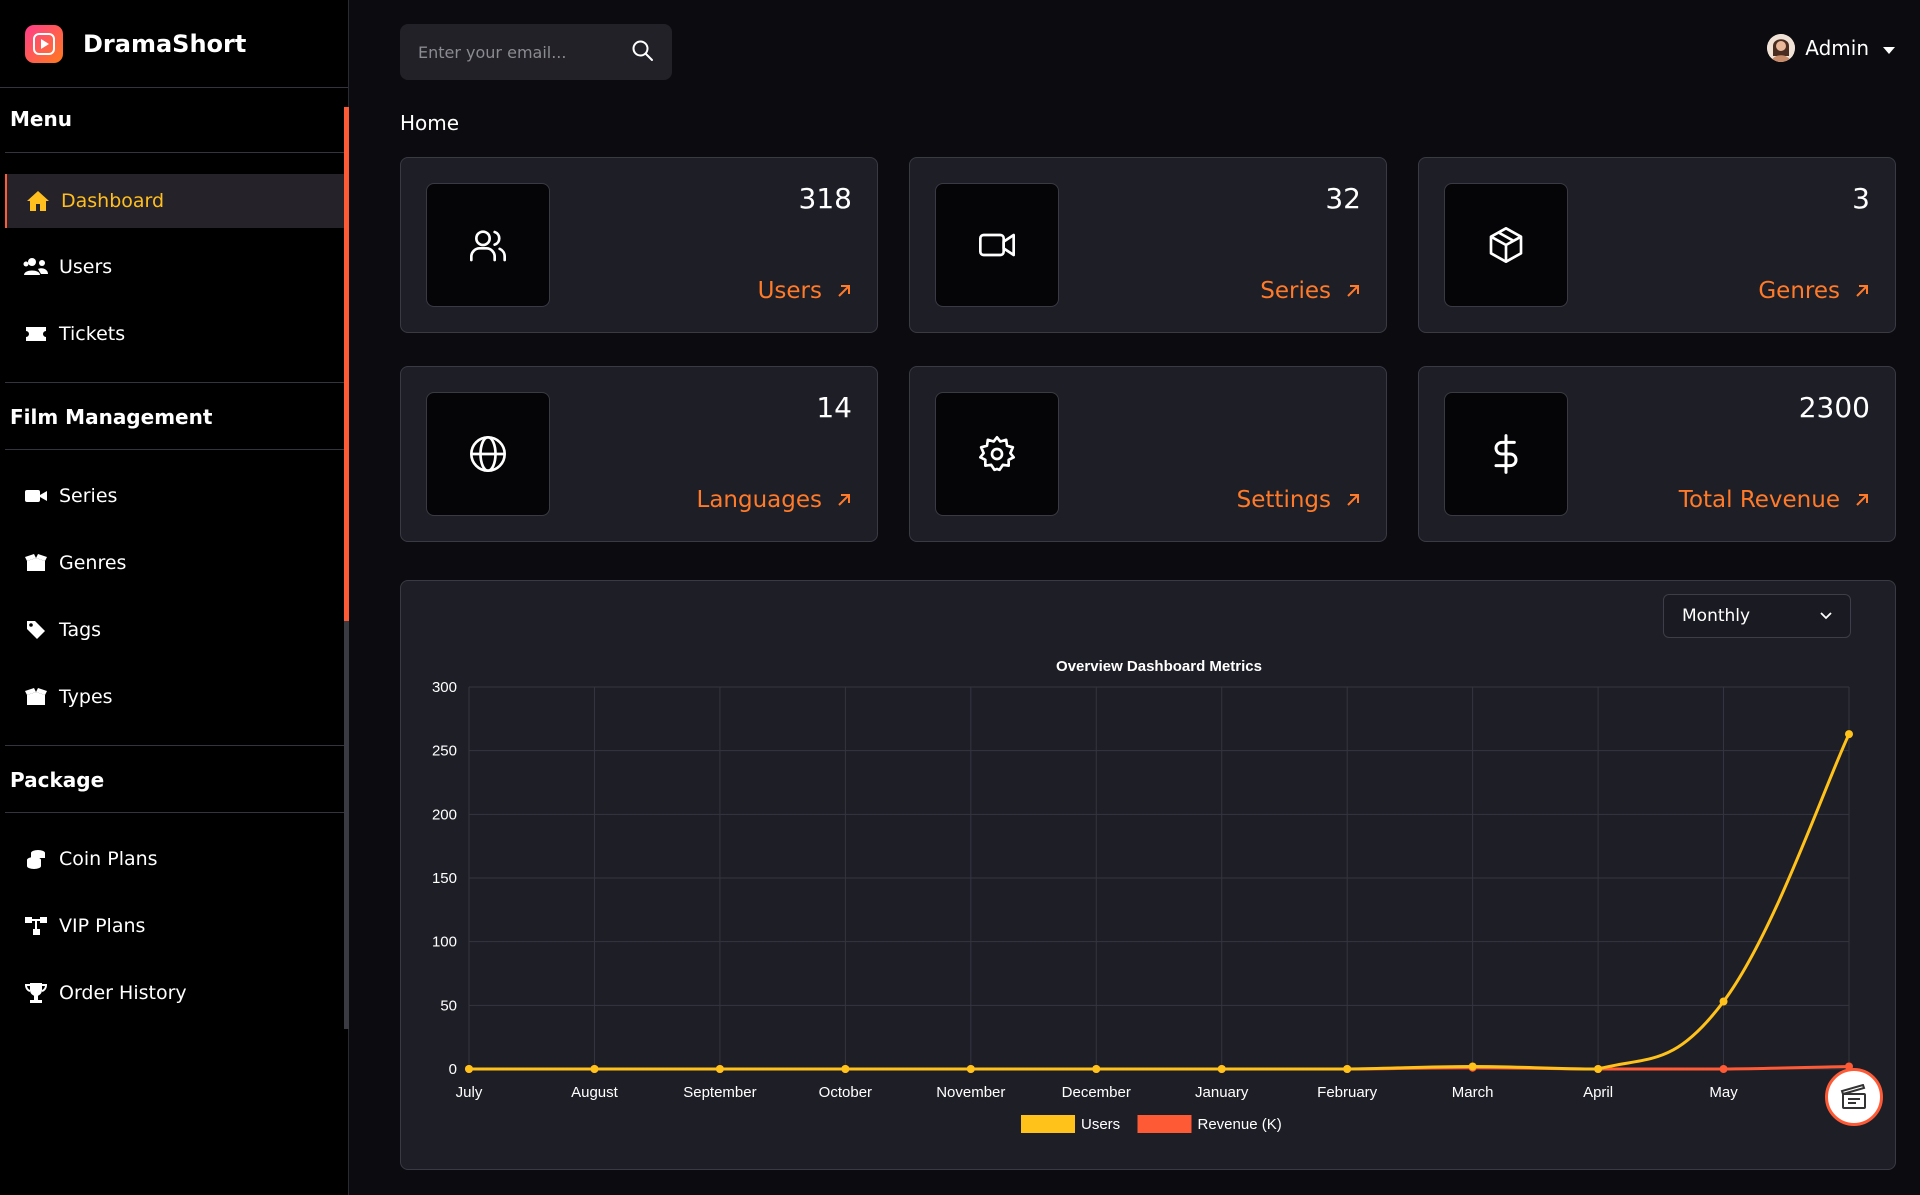 The height and width of the screenshot is (1195, 1920). Describe the element at coordinates (997, 454) in the screenshot. I see `gear-icon` at that location.